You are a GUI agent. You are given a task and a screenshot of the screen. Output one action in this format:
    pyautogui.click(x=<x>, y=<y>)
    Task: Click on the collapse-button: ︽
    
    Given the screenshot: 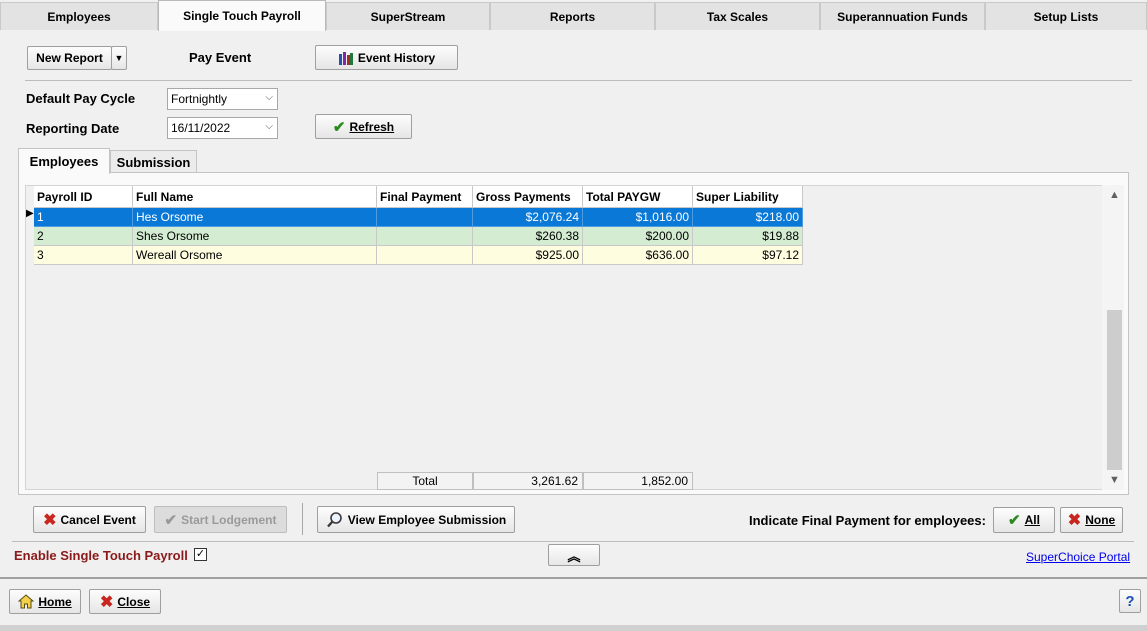 What is the action you would take?
    pyautogui.click(x=574, y=555)
    